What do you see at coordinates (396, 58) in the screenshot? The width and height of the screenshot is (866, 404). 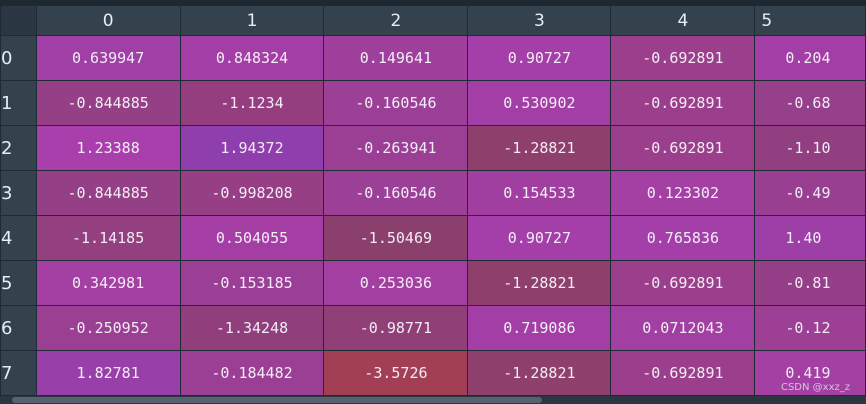 I see `table-cell: 0.149641` at bounding box center [396, 58].